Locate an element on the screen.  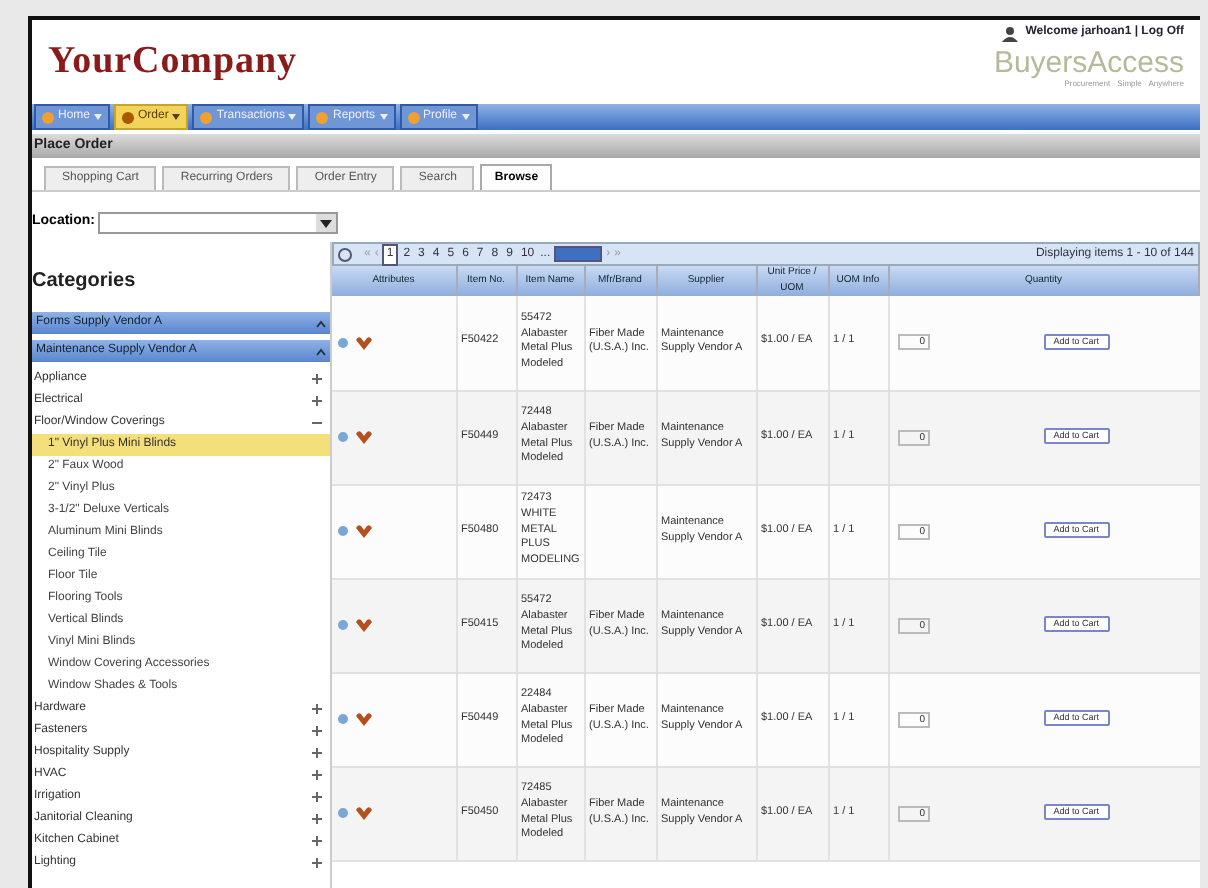
location-select is located at coordinates (217, 223).